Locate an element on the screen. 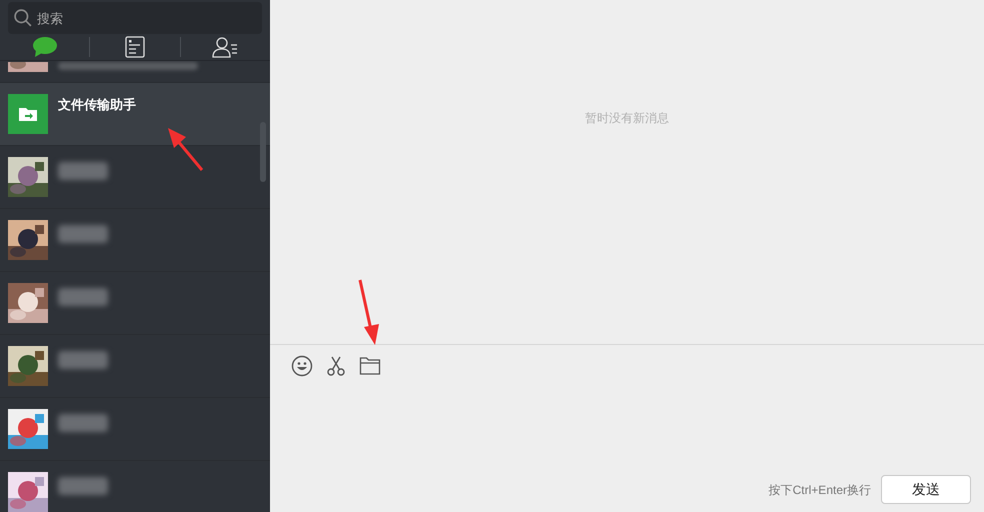  chat-list-item: 文件传输助手 is located at coordinates (135, 114).